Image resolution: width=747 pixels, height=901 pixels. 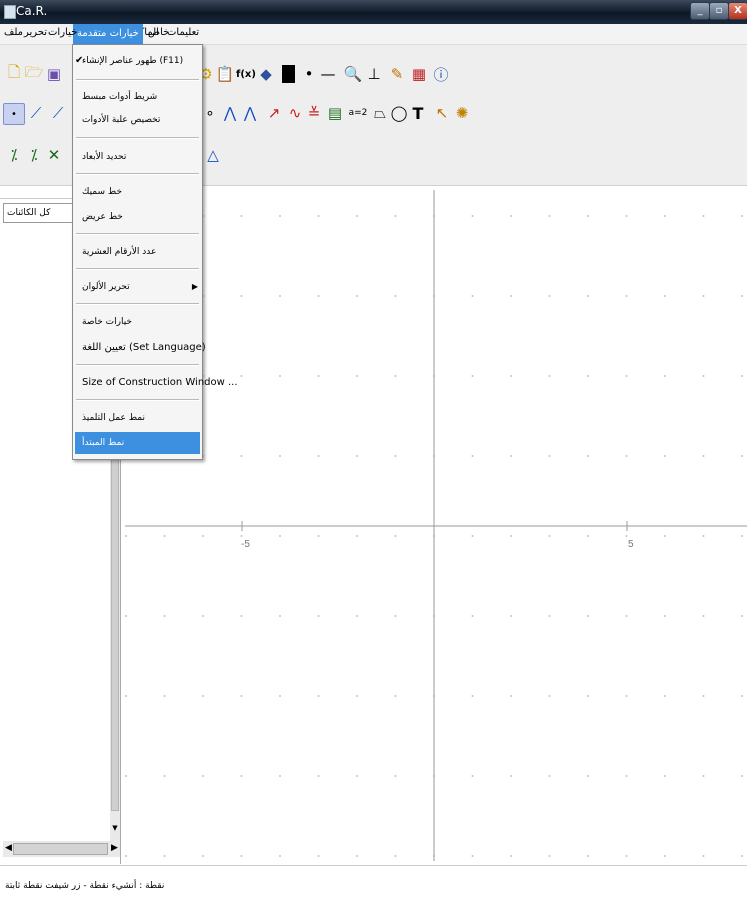 What do you see at coordinates (380, 113) in the screenshot?
I see `quadrilateral-tool-icon: ⏢` at bounding box center [380, 113].